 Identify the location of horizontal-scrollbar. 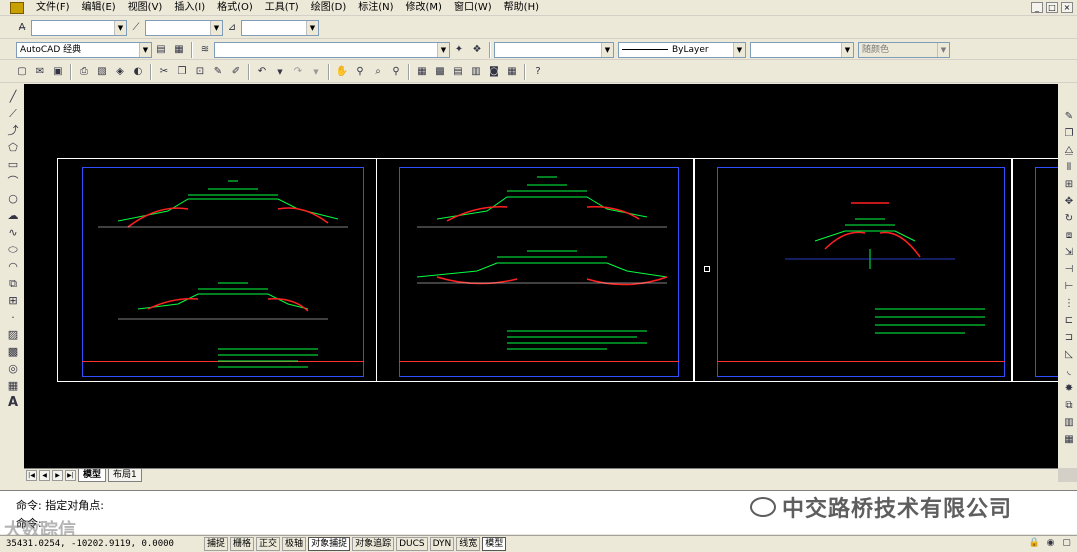
(1067, 475).